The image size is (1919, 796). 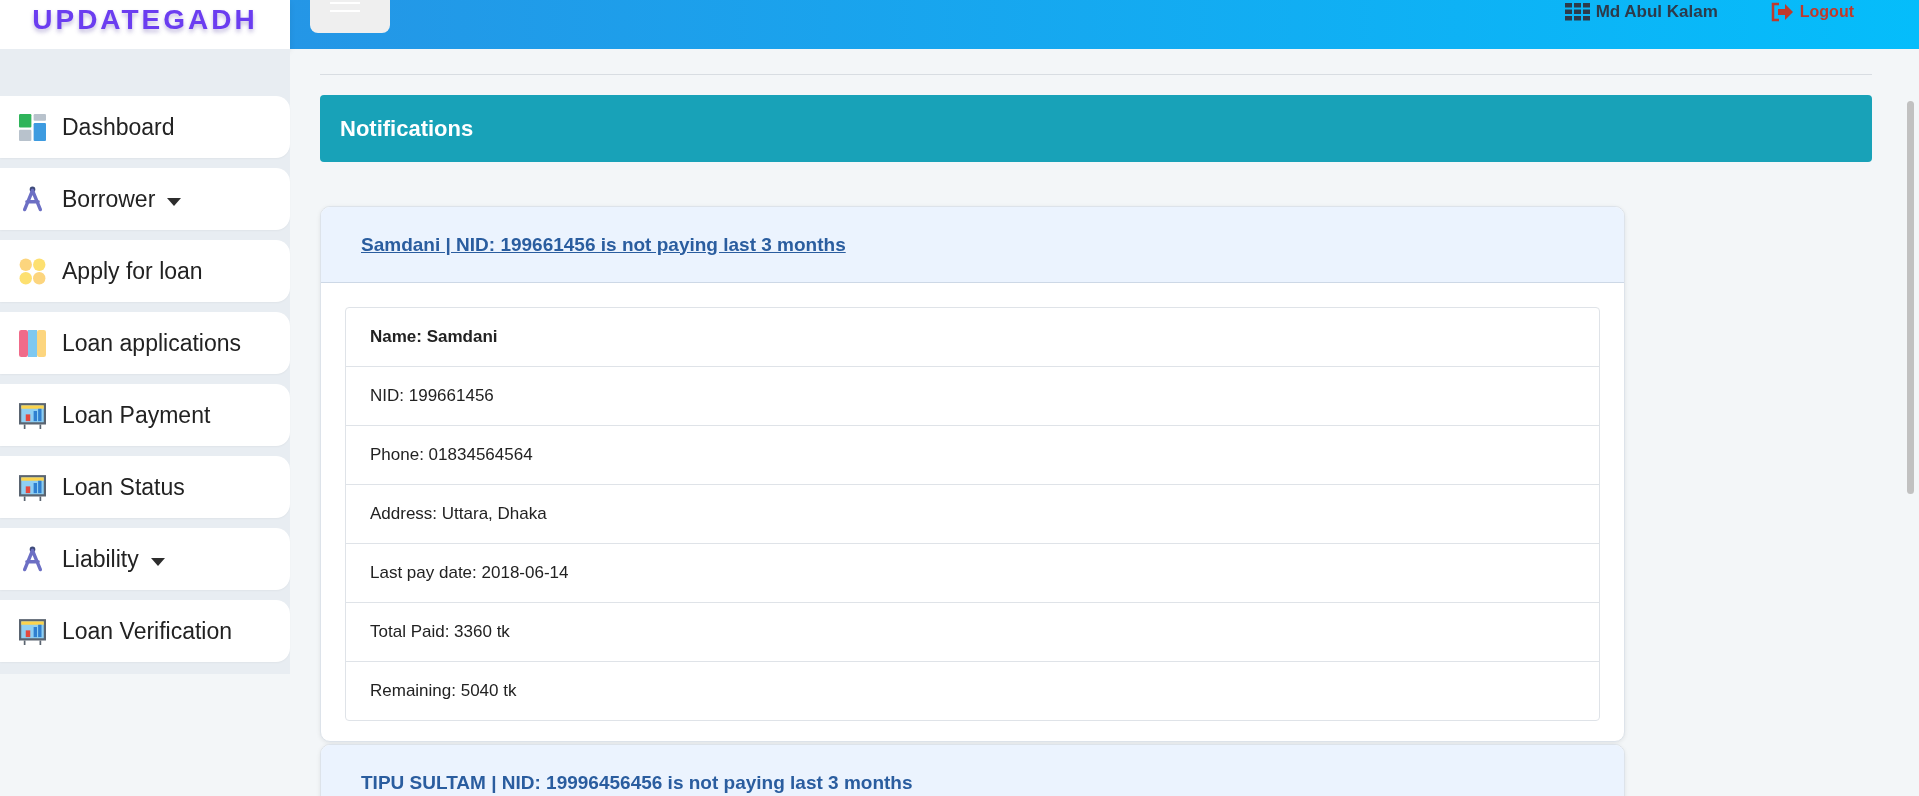 What do you see at coordinates (1781, 12) in the screenshot?
I see `logout-icon` at bounding box center [1781, 12].